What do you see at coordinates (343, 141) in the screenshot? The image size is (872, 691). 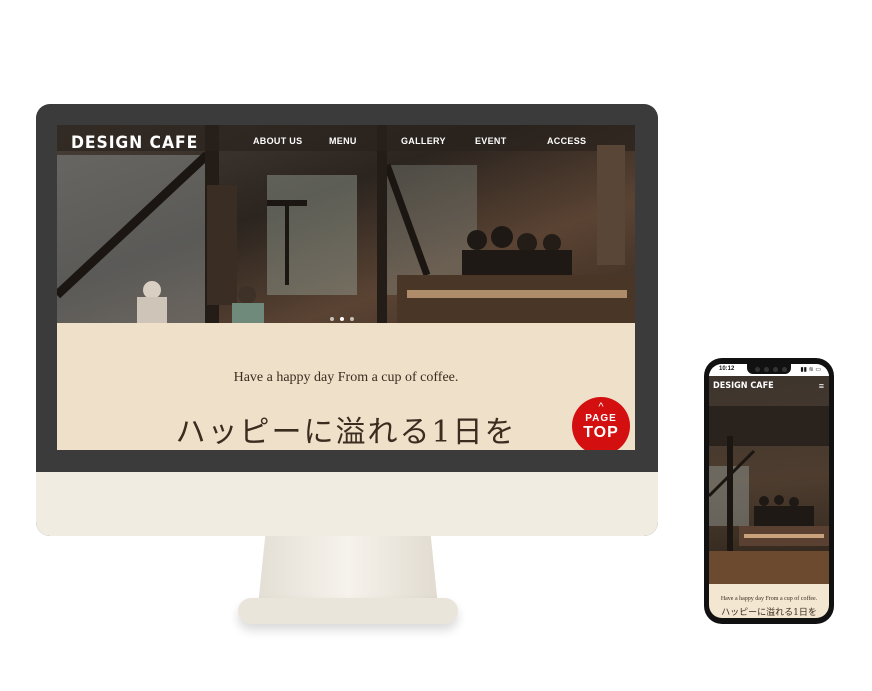 I see `nav-menu: MENU` at bounding box center [343, 141].